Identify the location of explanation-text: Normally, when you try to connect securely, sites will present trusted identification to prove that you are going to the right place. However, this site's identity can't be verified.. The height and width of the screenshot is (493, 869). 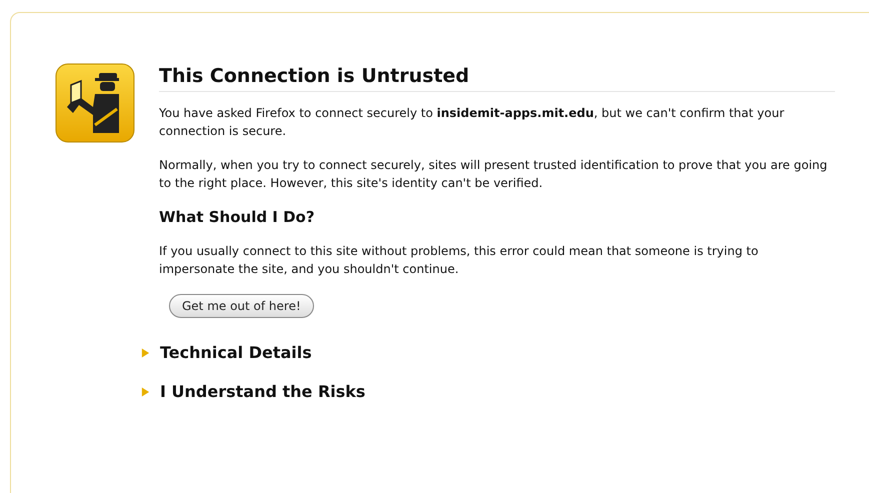
(493, 174).